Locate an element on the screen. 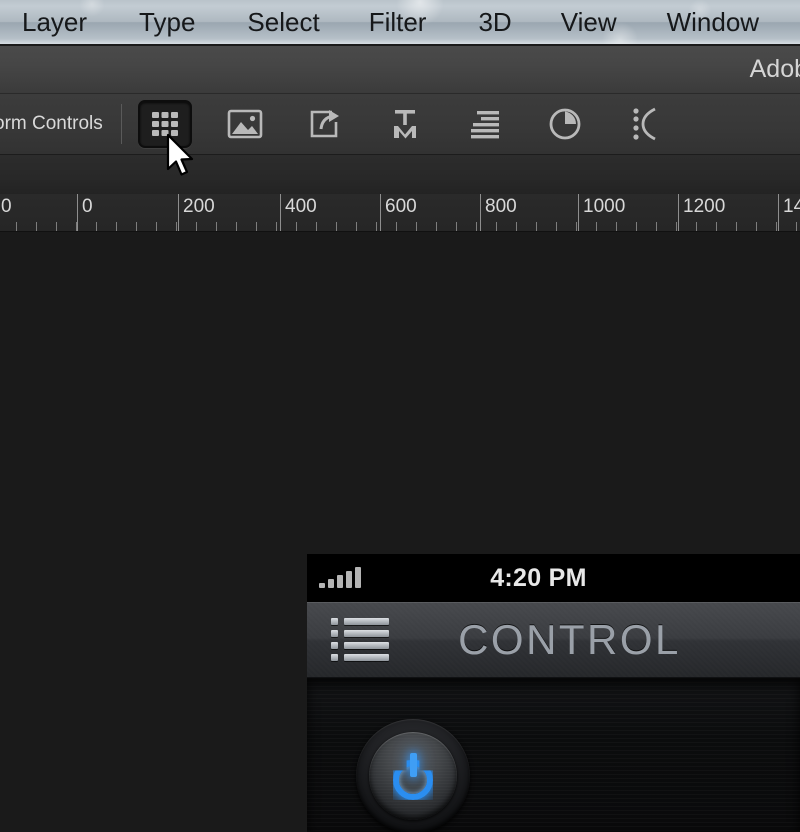  export-button is located at coordinates (325, 124).